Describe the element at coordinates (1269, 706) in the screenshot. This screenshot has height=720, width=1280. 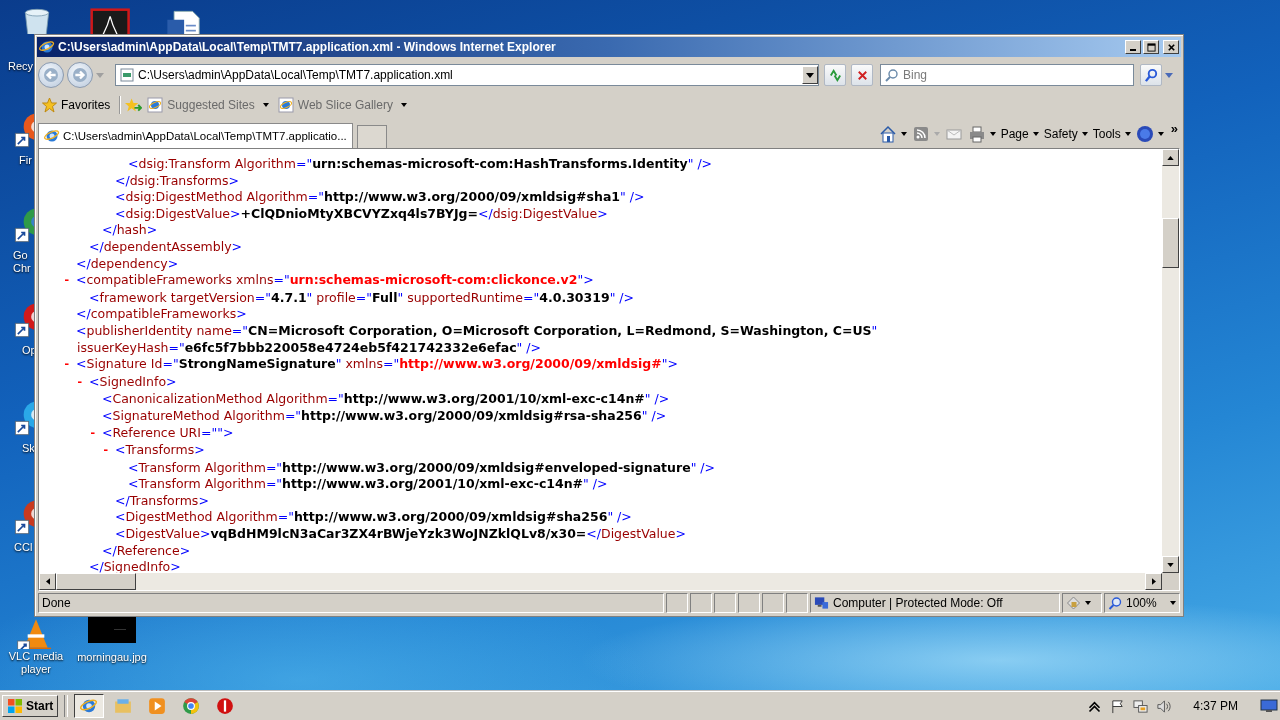
I see `show-desktop-icon` at that location.